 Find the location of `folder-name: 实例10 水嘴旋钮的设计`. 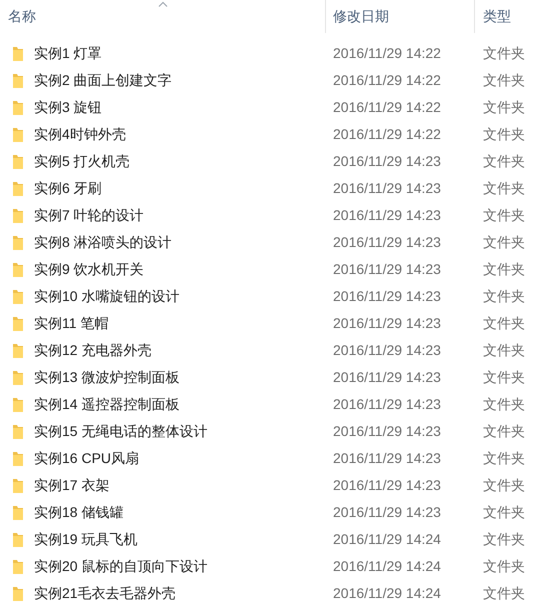

folder-name: 实例10 水嘴旋钮的设计 is located at coordinates (107, 296).